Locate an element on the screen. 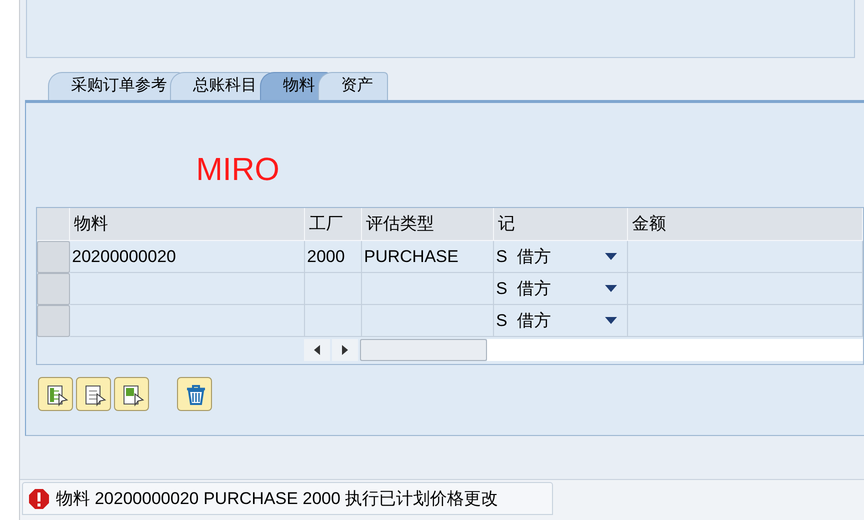 Image resolution: width=864 pixels, height=520 pixels. column-header: 工厂 is located at coordinates (333, 224).